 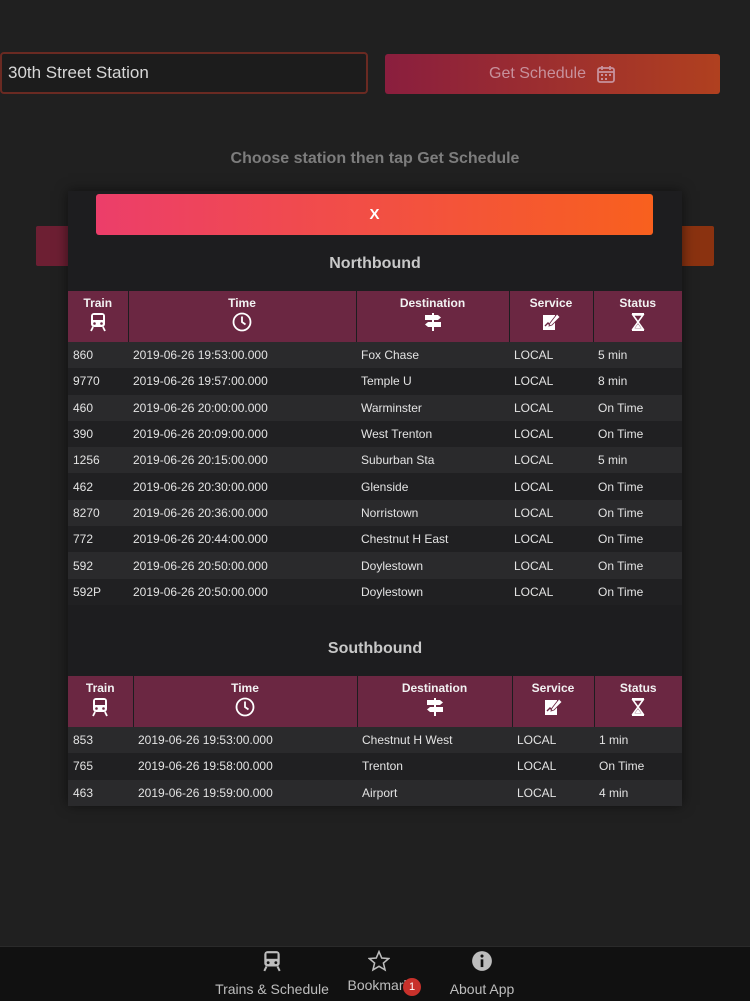 What do you see at coordinates (697, 246) in the screenshot?
I see `background-button-right` at bounding box center [697, 246].